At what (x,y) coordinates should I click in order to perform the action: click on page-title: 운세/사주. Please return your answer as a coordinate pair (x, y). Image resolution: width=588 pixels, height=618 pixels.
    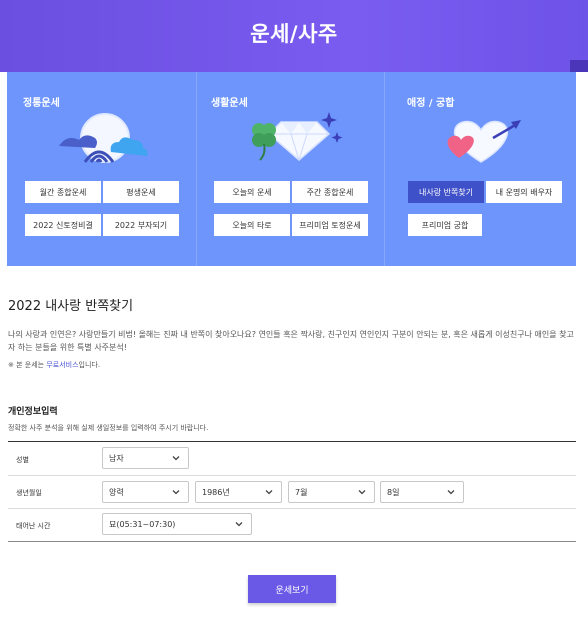
    Looking at the image, I should click on (294, 34).